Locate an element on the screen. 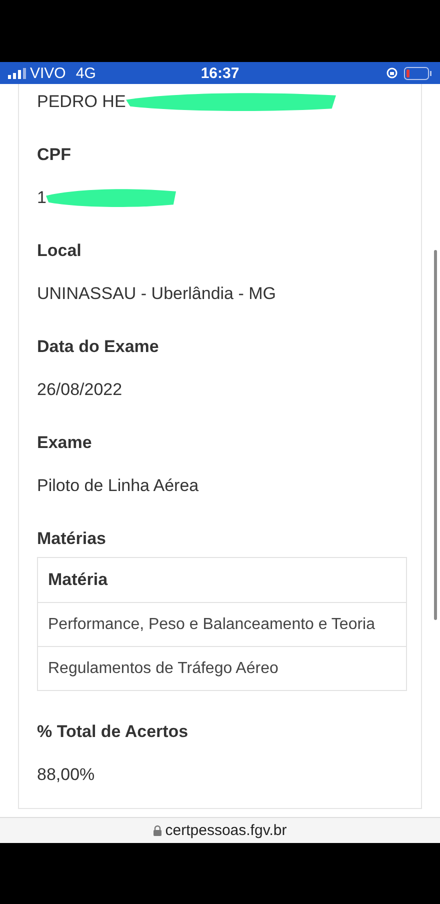 The width and height of the screenshot is (440, 904). field-label: Data do Exame is located at coordinates (98, 347).